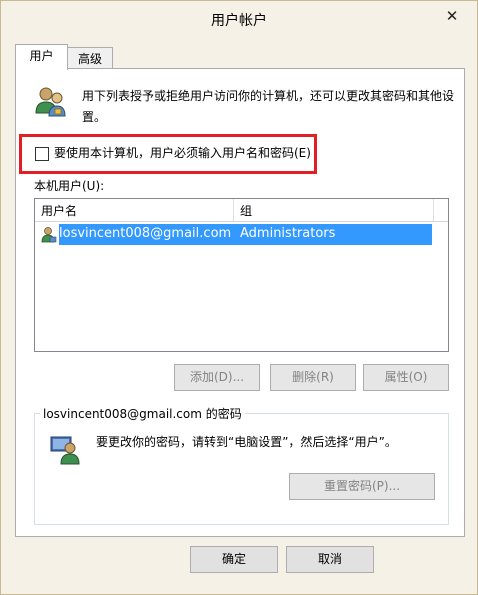 This screenshot has width=478, height=595. I want to click on close-icon: ✕, so click(452, 16).